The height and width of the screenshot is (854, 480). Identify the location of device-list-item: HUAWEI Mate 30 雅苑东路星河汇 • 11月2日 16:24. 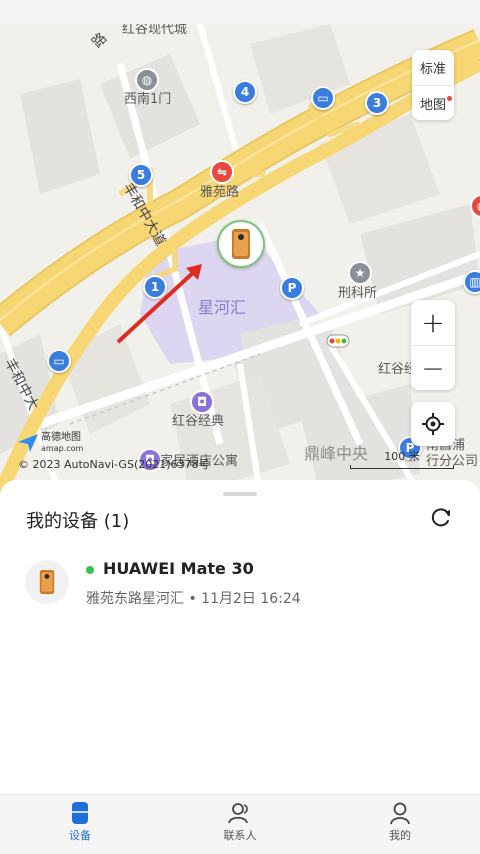
(240, 588).